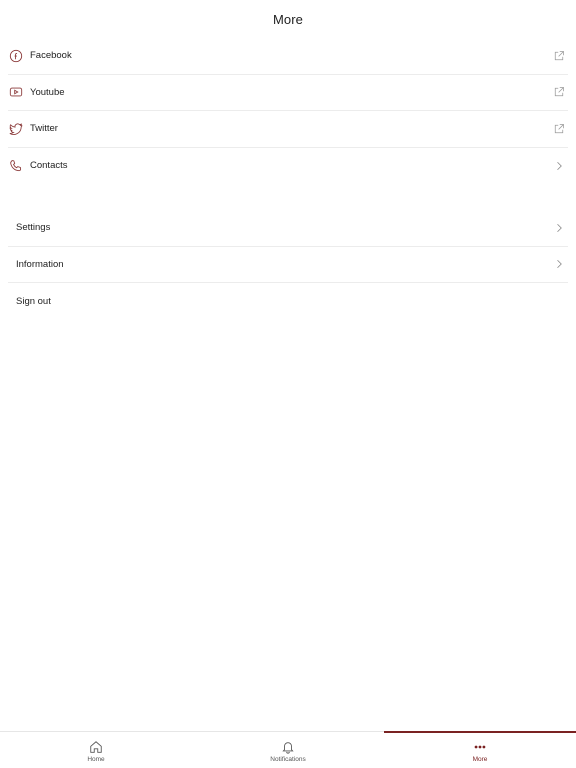 This screenshot has width=576, height=768. What do you see at coordinates (16, 56) in the screenshot?
I see `facebook-icon` at bounding box center [16, 56].